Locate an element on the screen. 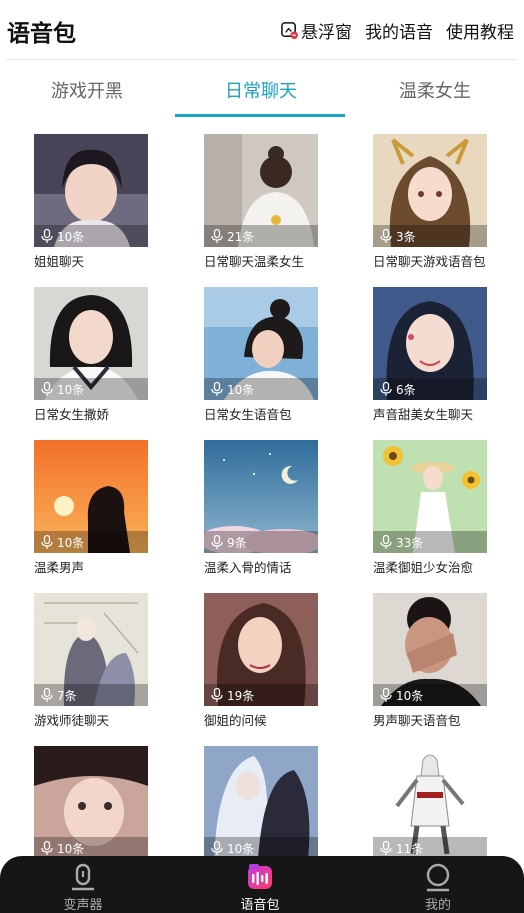 Image resolution: width=524 pixels, height=913 pixels. category-tabs: 游戏开黑 日常聊天 温柔女生 is located at coordinates (262, 89).